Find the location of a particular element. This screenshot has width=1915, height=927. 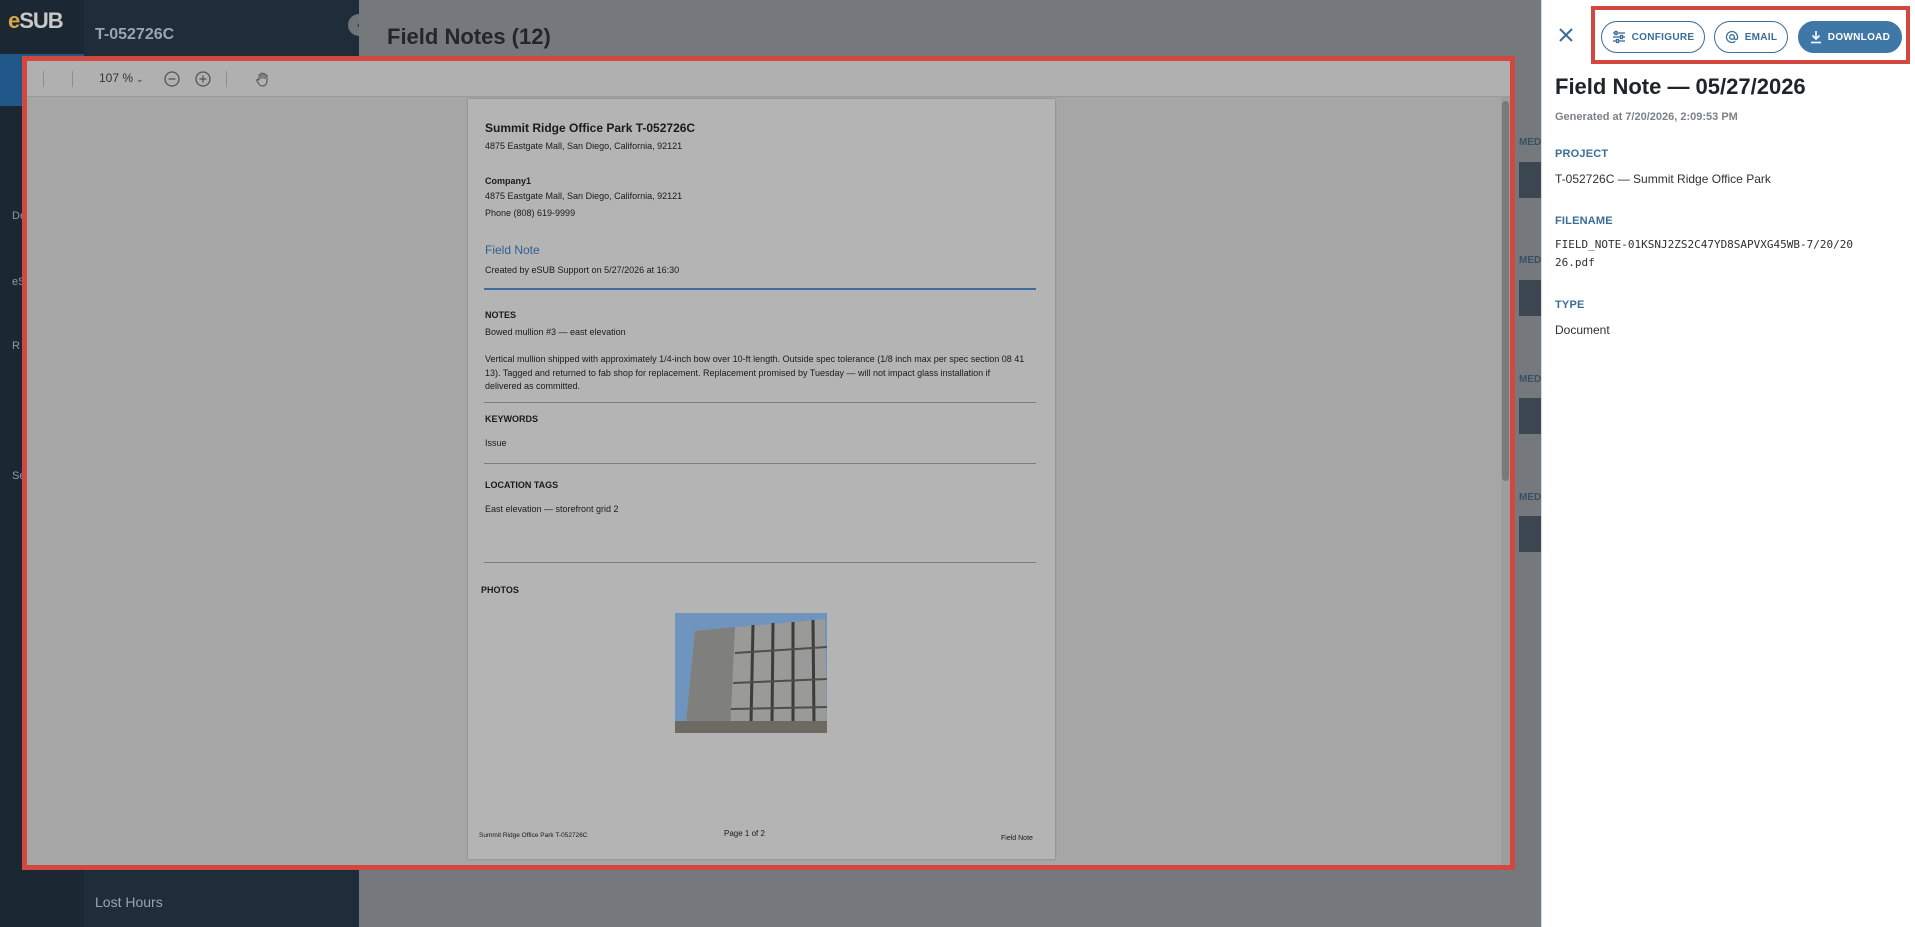

pdf-project-heading: Summit Ridge Office Park T-052726C is located at coordinates (590, 128).